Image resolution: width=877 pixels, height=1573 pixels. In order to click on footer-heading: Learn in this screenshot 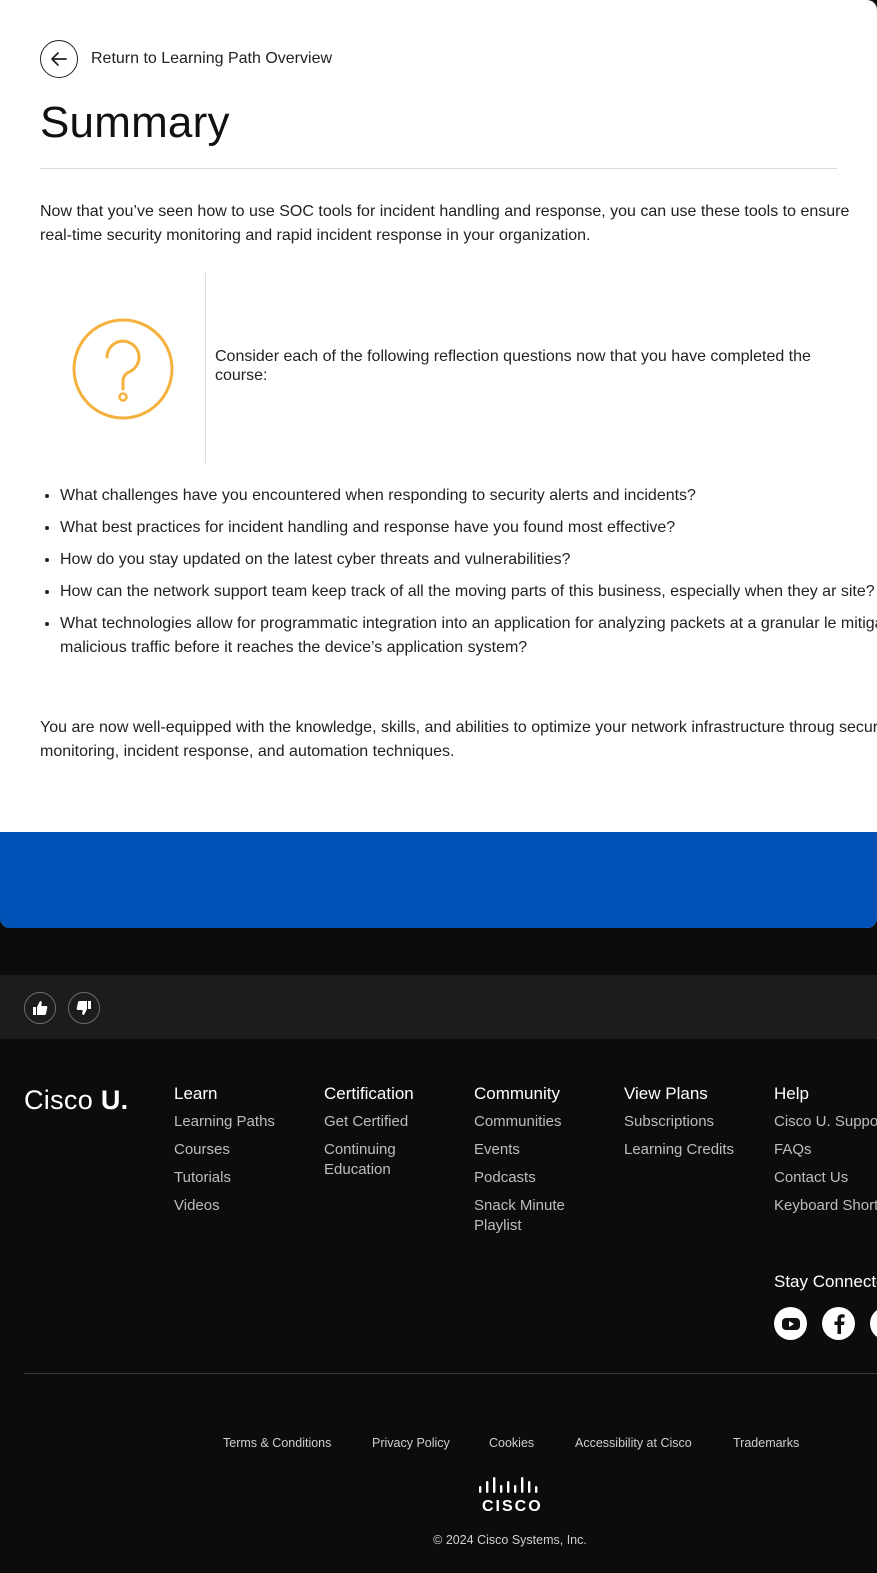, I will do `click(196, 1093)`.